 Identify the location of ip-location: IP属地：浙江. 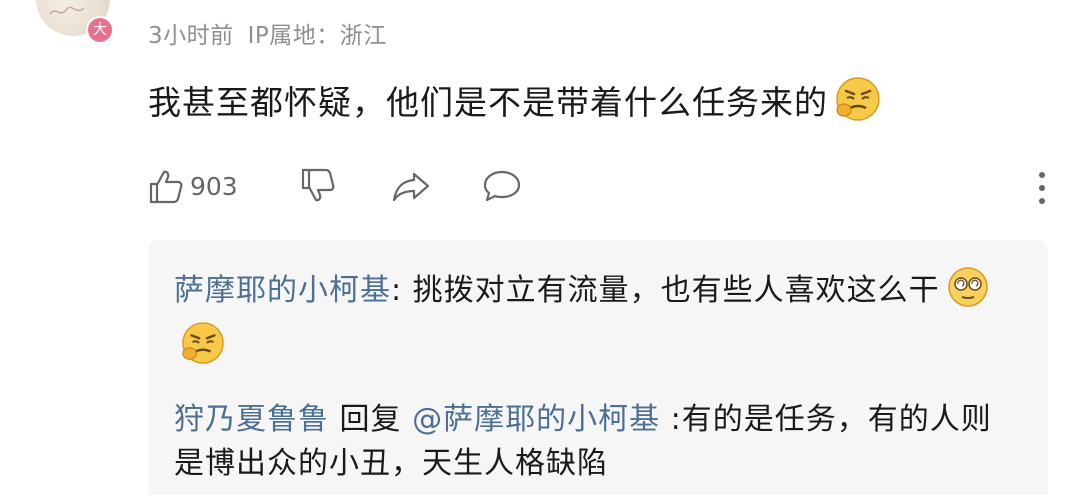
(317, 36).